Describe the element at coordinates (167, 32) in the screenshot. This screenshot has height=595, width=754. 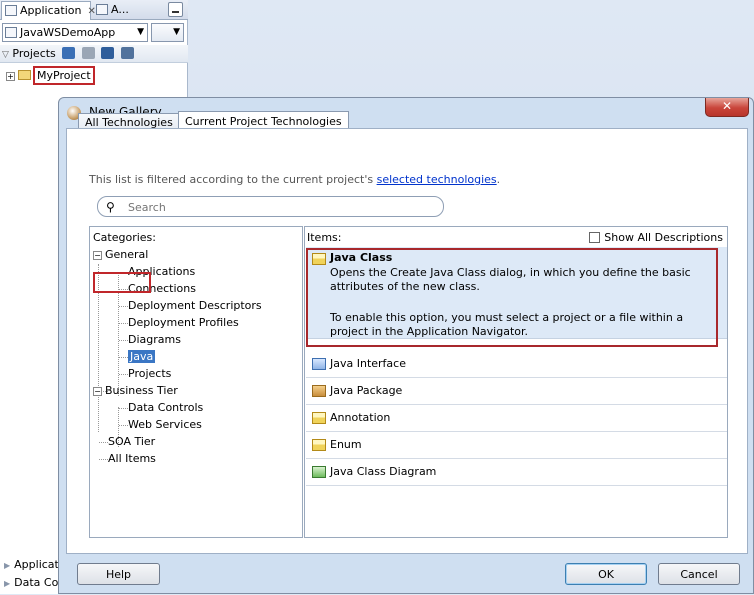
I see `application-menu-button: ▼` at that location.